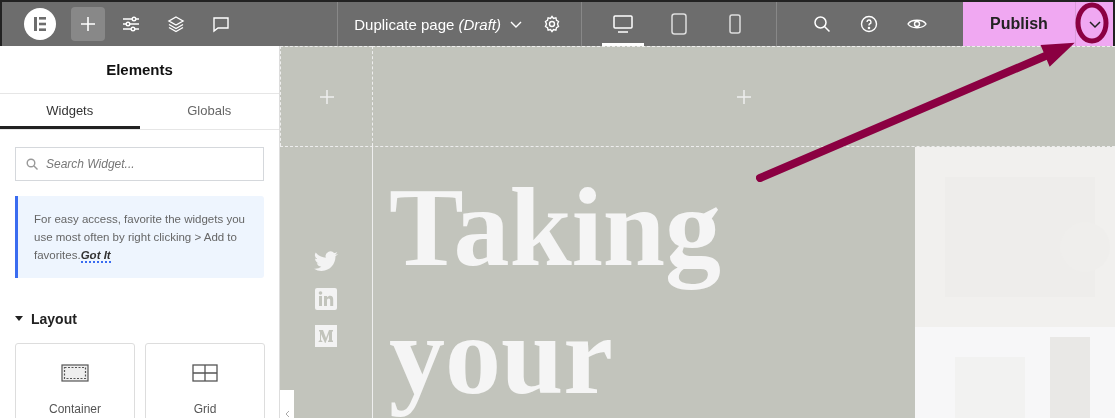 This screenshot has height=418, width=1115. I want to click on logo-icon, so click(40, 24).